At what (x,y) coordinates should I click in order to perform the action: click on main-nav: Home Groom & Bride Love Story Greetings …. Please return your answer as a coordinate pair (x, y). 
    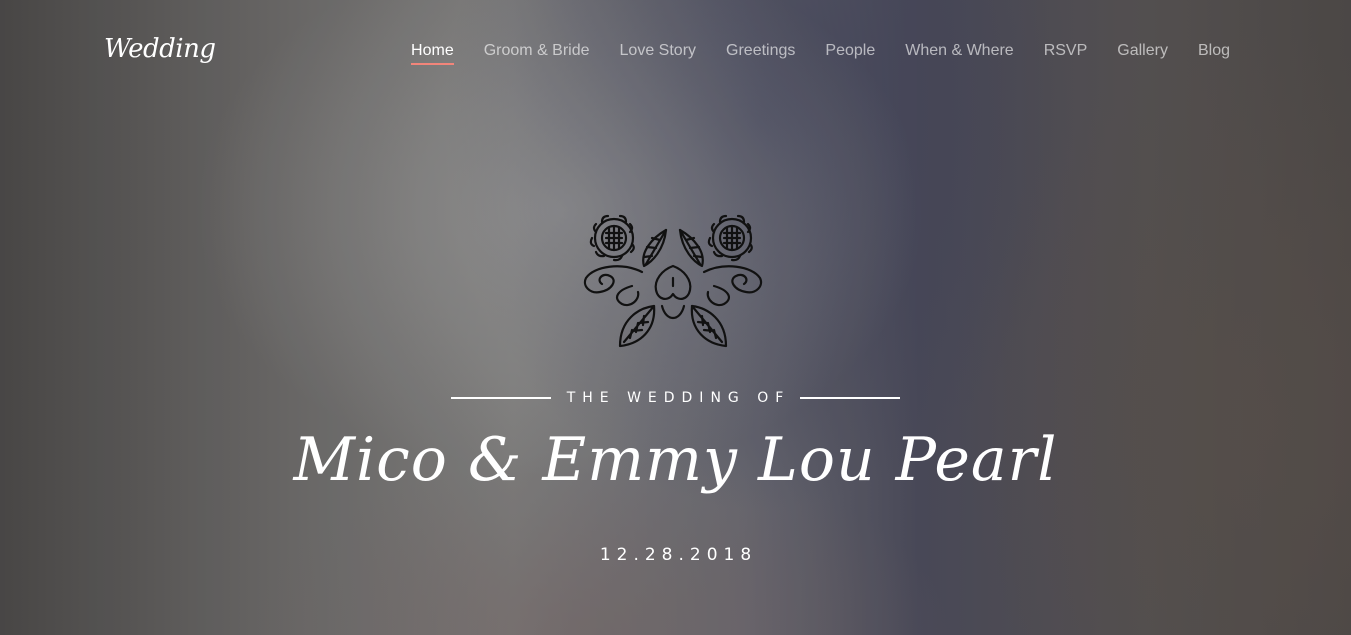
    Looking at the image, I should click on (820, 53).